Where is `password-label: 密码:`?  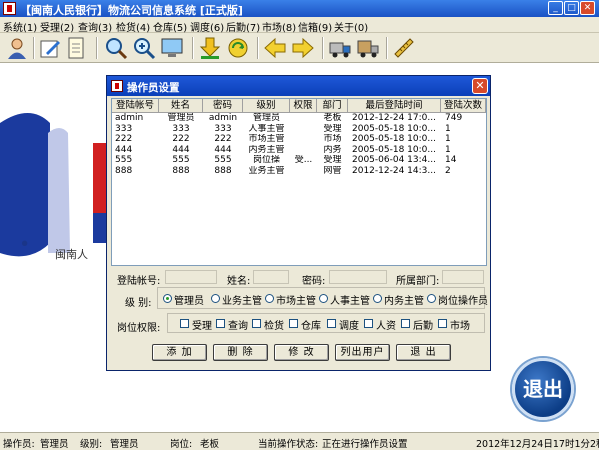 password-label: 密码: is located at coordinates (314, 281).